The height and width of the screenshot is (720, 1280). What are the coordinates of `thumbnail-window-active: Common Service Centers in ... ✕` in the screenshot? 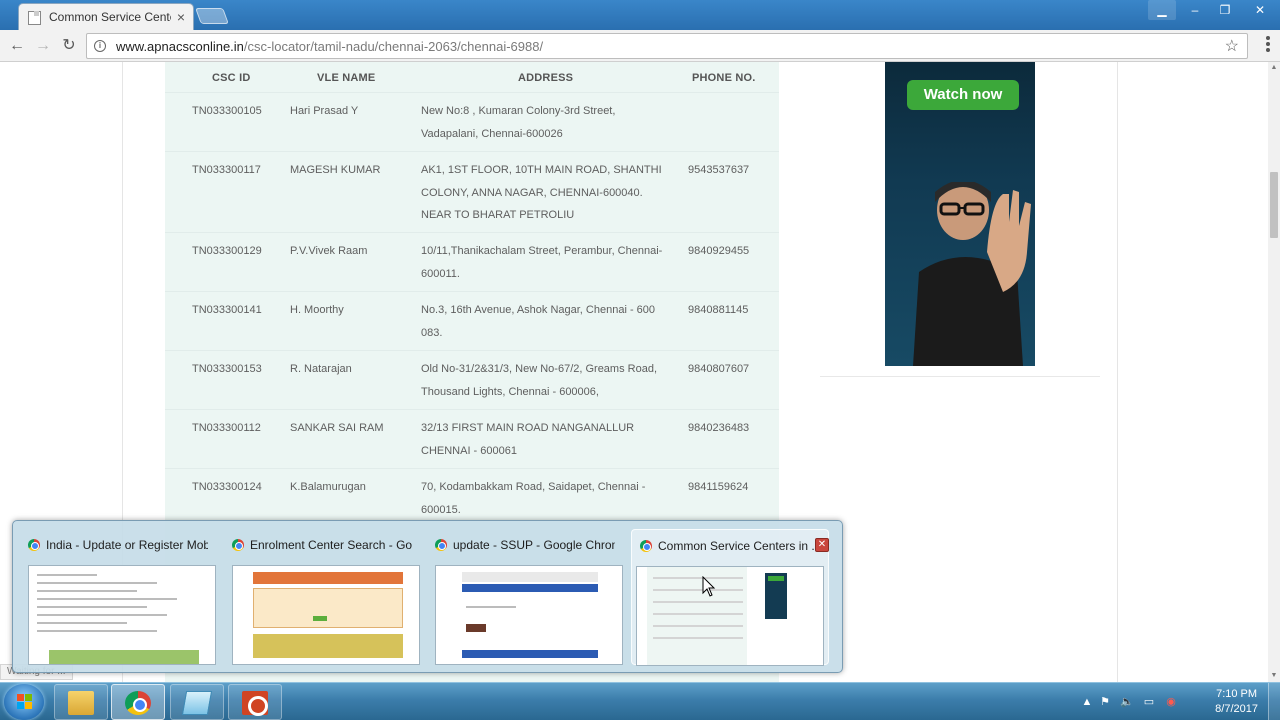 It's located at (730, 597).